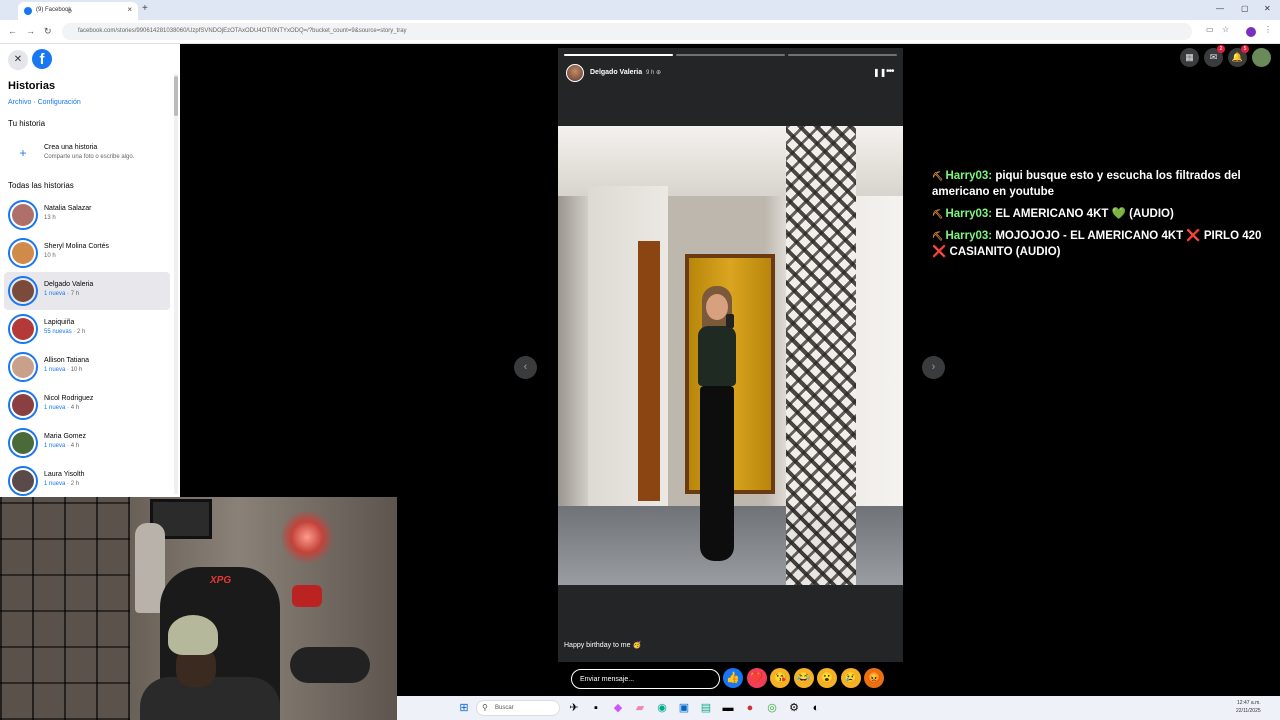  I want to click on reaction-button: 😢, so click(850, 678).